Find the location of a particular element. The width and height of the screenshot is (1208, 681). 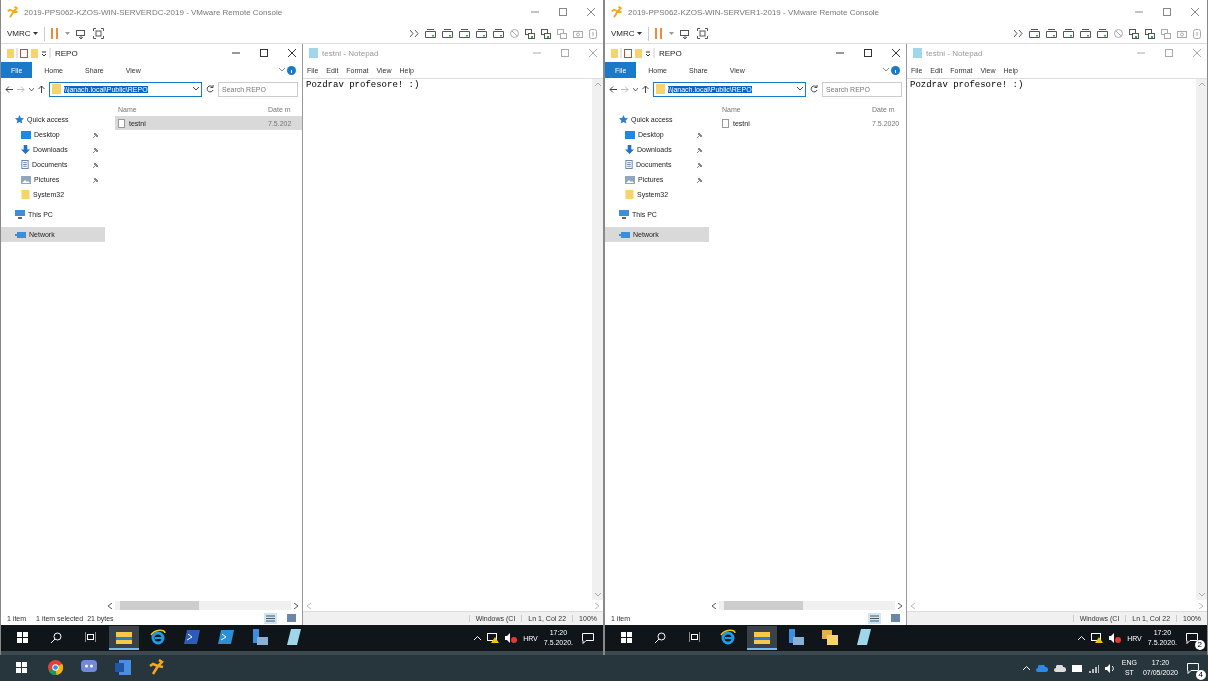

document-icon is located at coordinates (629, 164).